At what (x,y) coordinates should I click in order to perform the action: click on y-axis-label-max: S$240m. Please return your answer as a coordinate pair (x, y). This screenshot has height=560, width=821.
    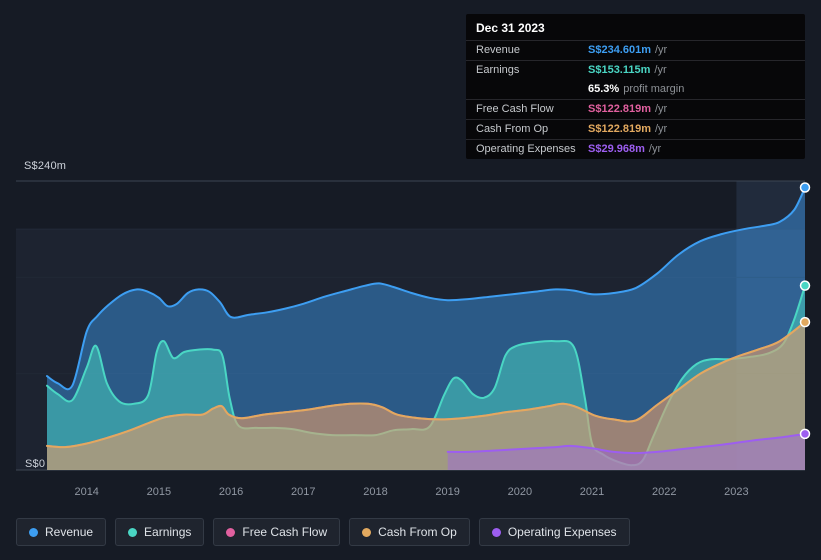
    Looking at the image, I should click on (45, 166).